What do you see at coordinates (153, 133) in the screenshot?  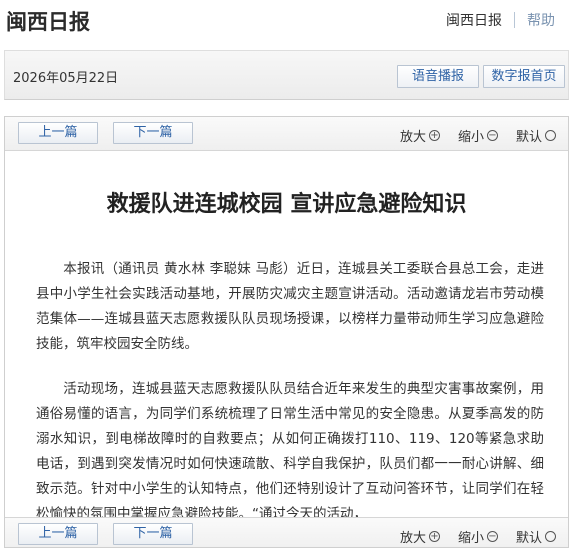 I see `next-article-button: 下一篇` at bounding box center [153, 133].